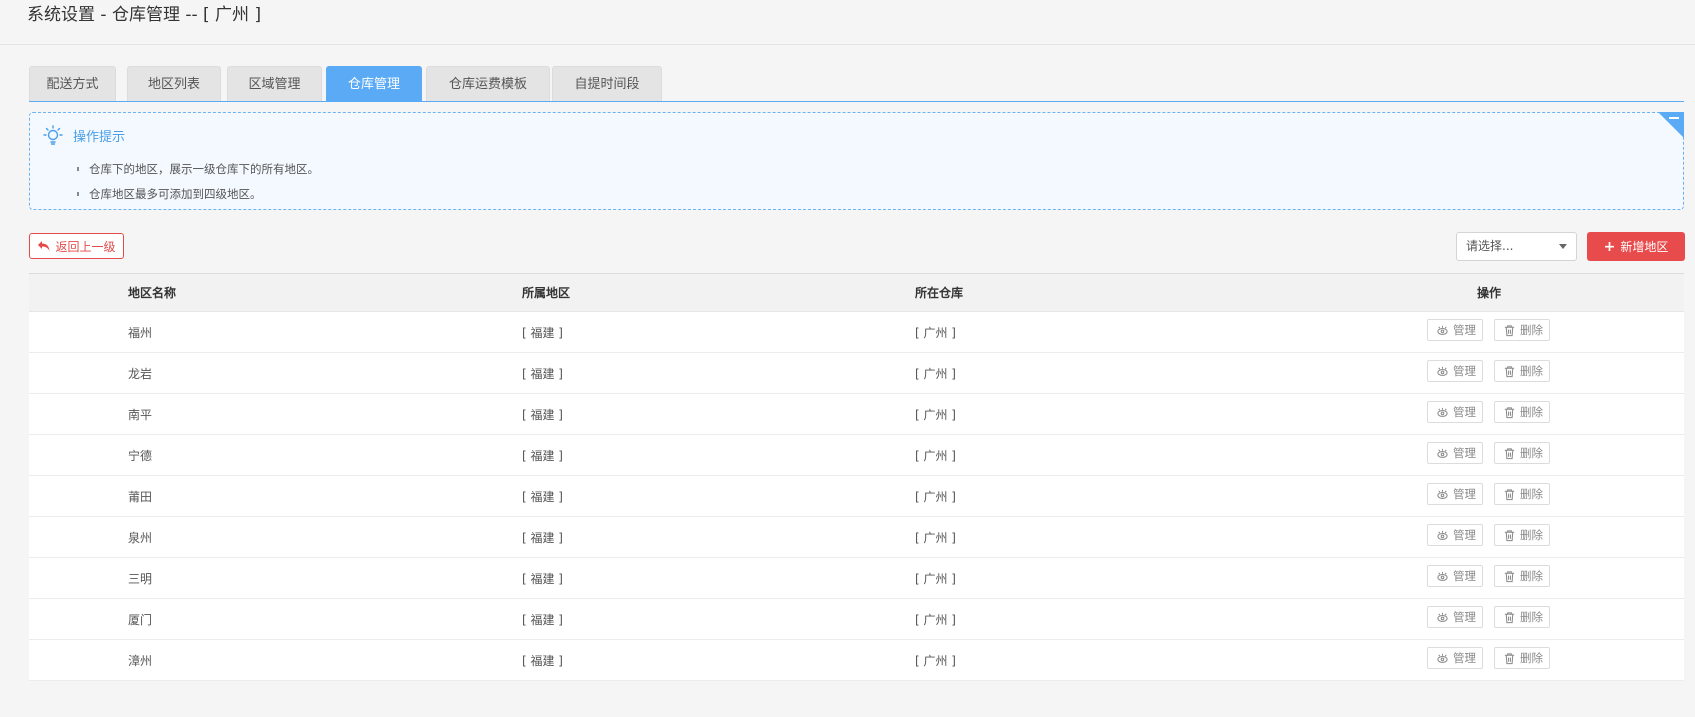 Image resolution: width=1695 pixels, height=717 pixels. I want to click on add-region-label: 新增地区, so click(1644, 247).